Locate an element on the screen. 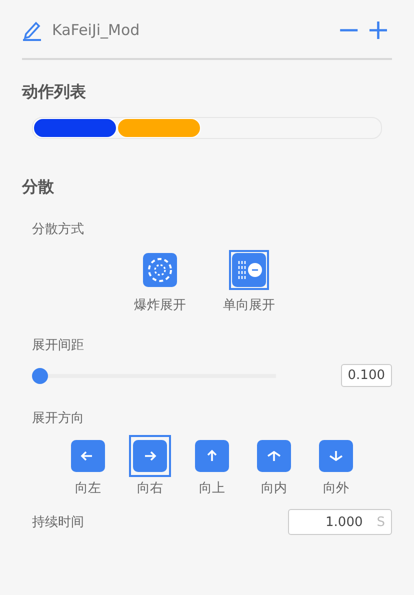  option-label: 向左 is located at coordinates (88, 488).